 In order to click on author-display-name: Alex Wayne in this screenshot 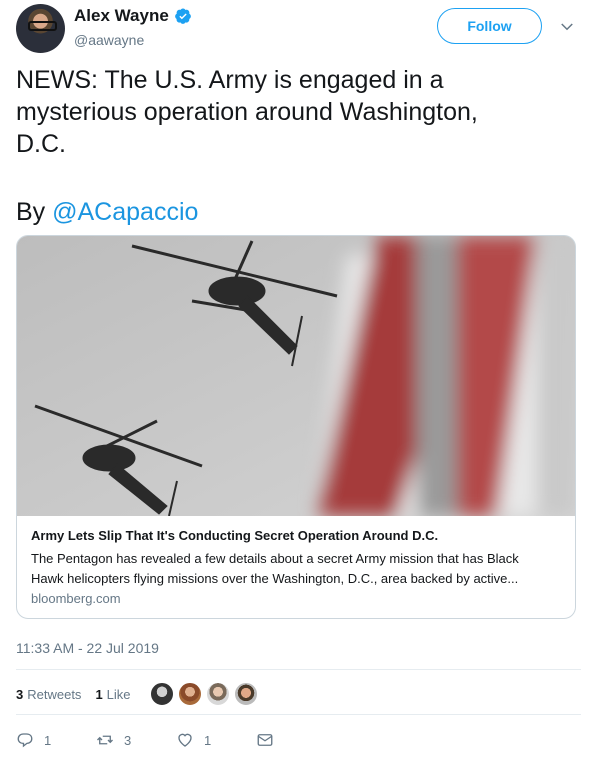, I will do `click(121, 16)`.